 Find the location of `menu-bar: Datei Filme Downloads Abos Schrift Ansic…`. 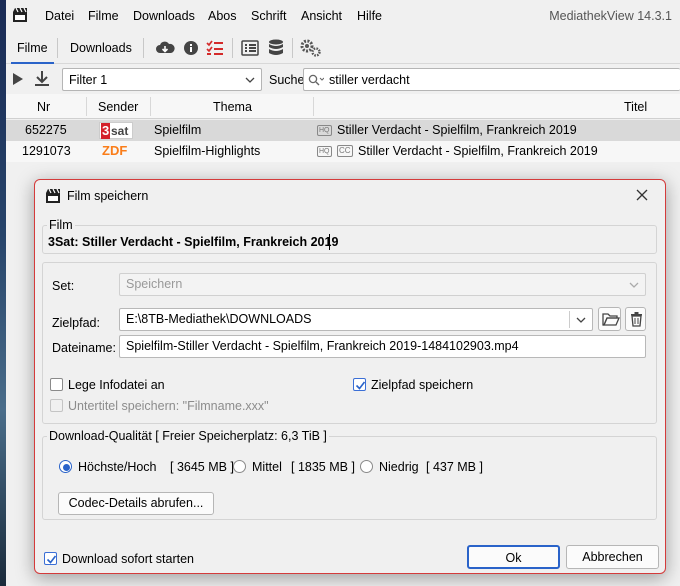

menu-bar: Datei Filme Downloads Abos Schrift Ansic… is located at coordinates (343, 16).